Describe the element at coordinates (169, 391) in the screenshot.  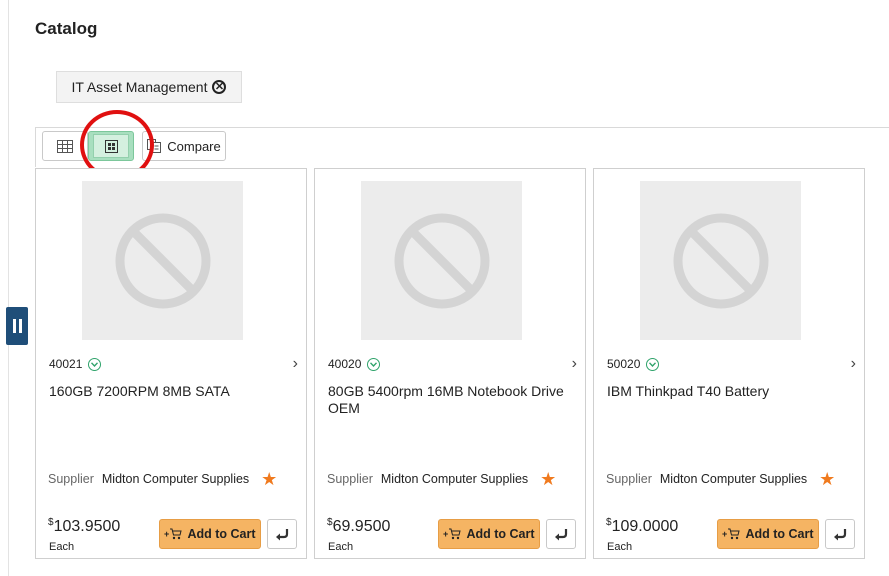
I see `product-name: 160GB 7200RPM 8MB SATA` at that location.